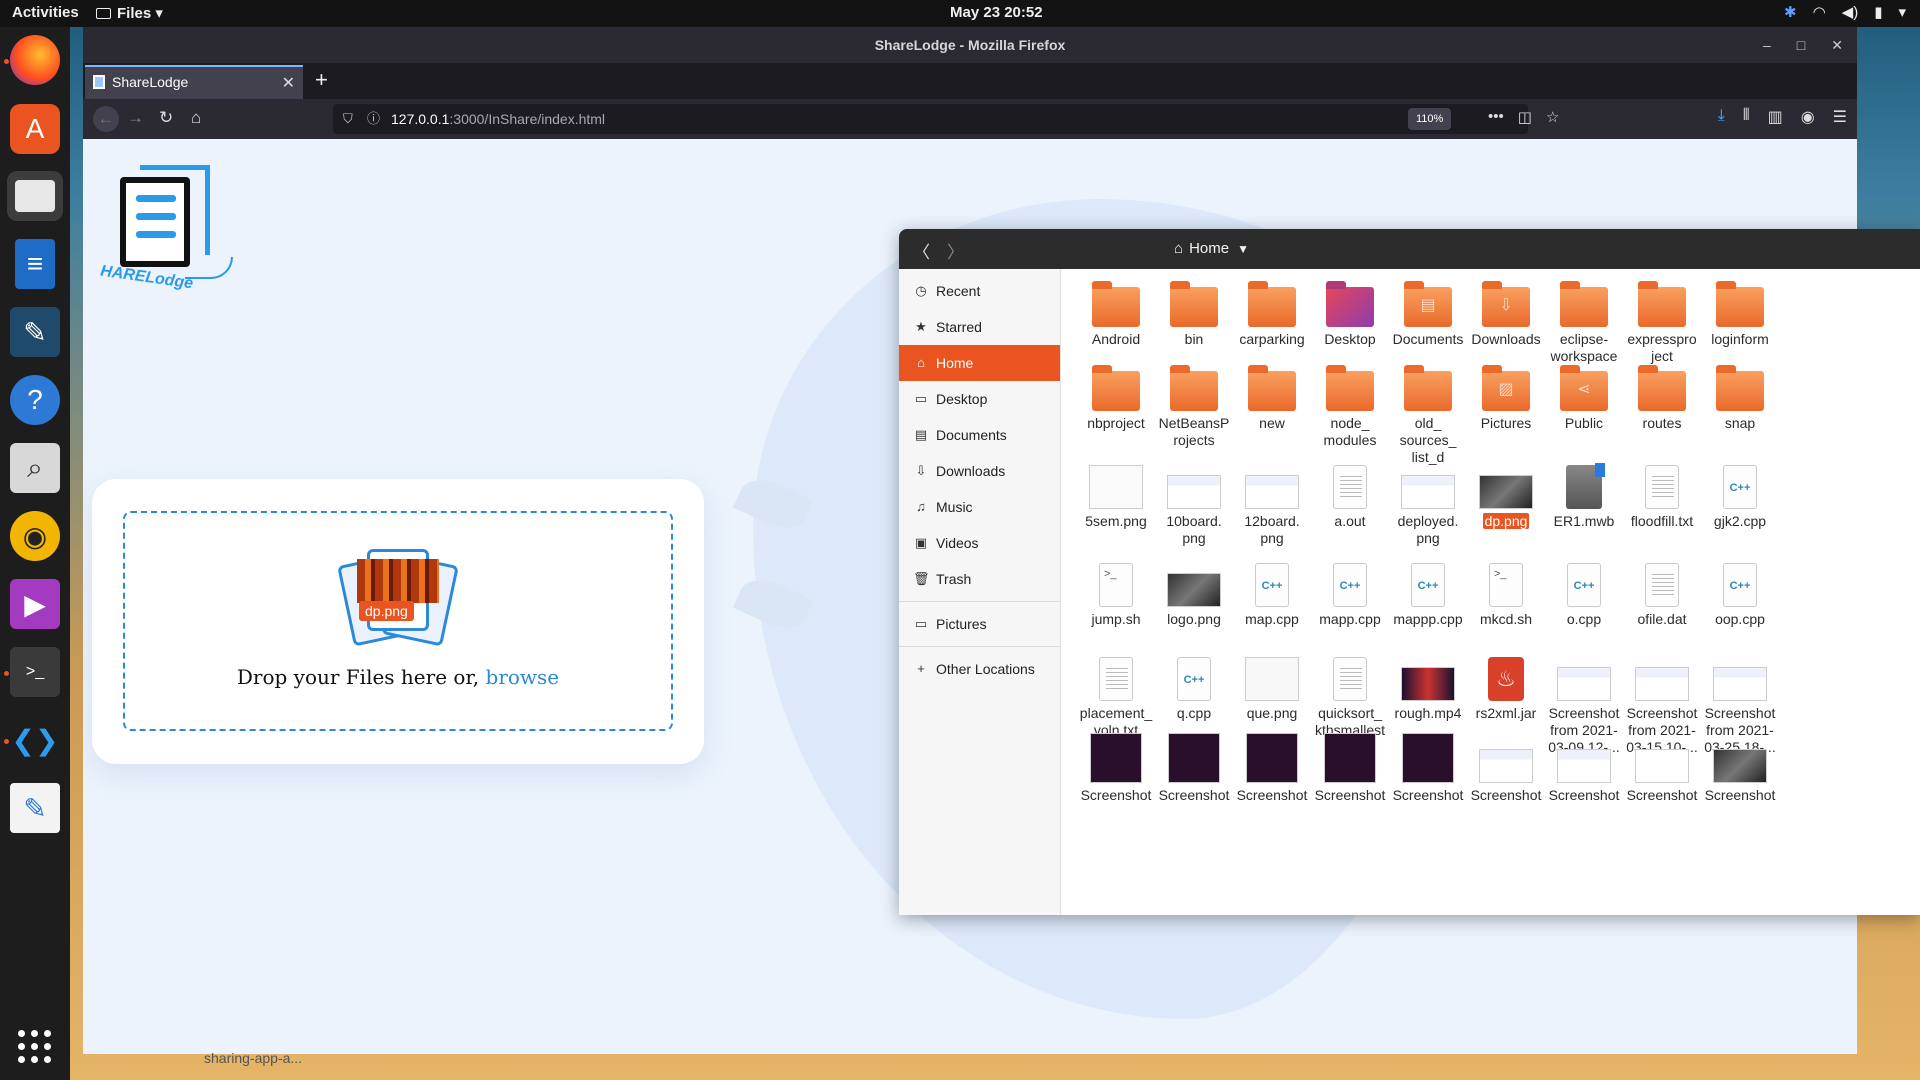  I want to click on sharelodge-logo: HARELodge, so click(165, 224).